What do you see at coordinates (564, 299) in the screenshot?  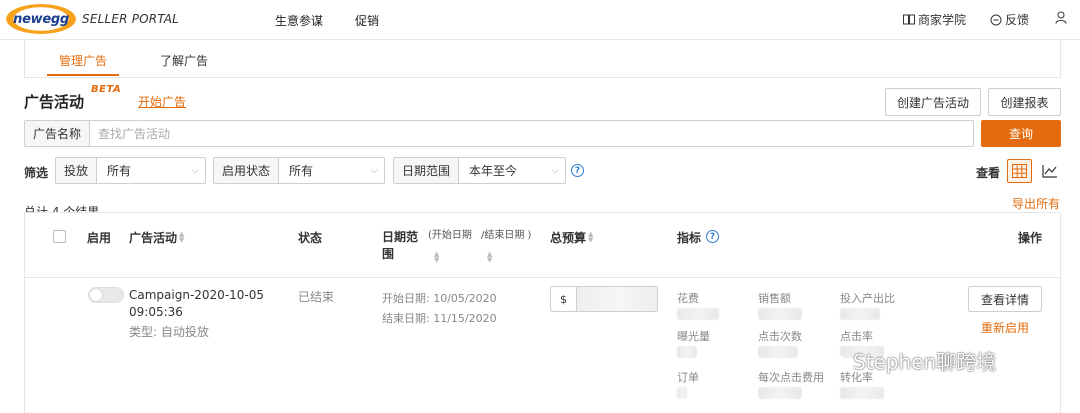 I see `currency-symbol: $` at bounding box center [564, 299].